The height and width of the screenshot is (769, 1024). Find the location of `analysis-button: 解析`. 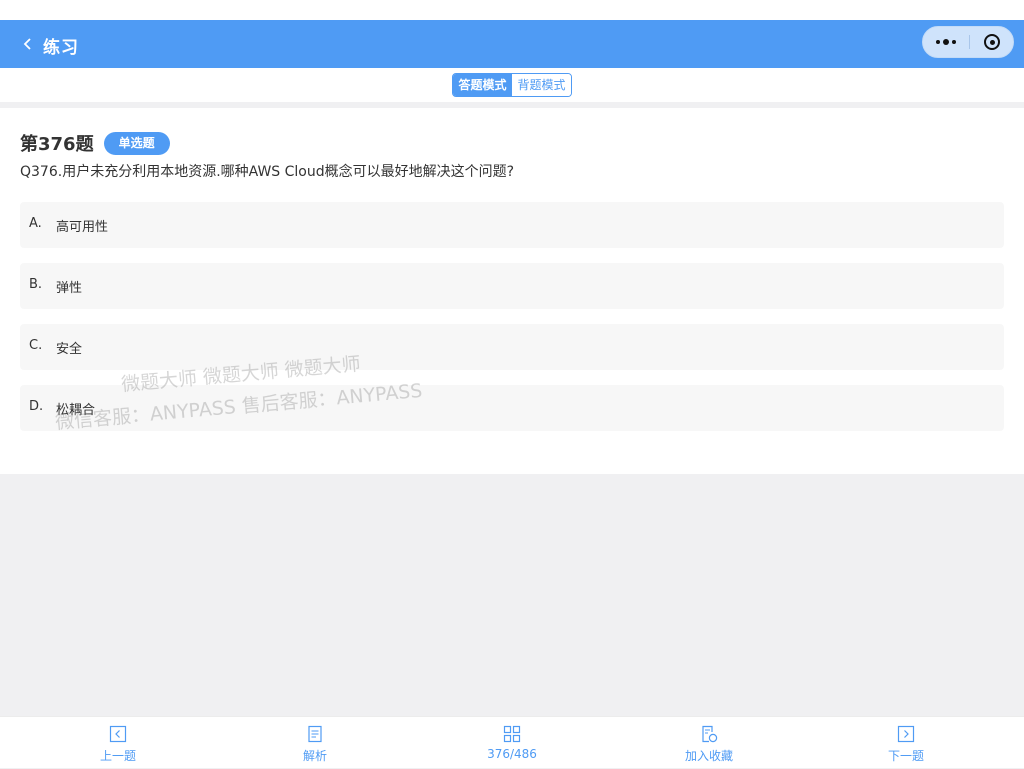

analysis-button: 解析 is located at coordinates (315, 743).